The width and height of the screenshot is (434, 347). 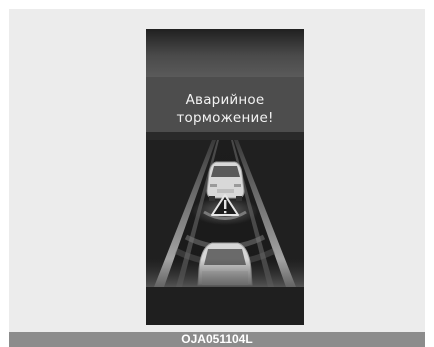 I want to click on caption-bar: OJA051104L, so click(x=217, y=339).